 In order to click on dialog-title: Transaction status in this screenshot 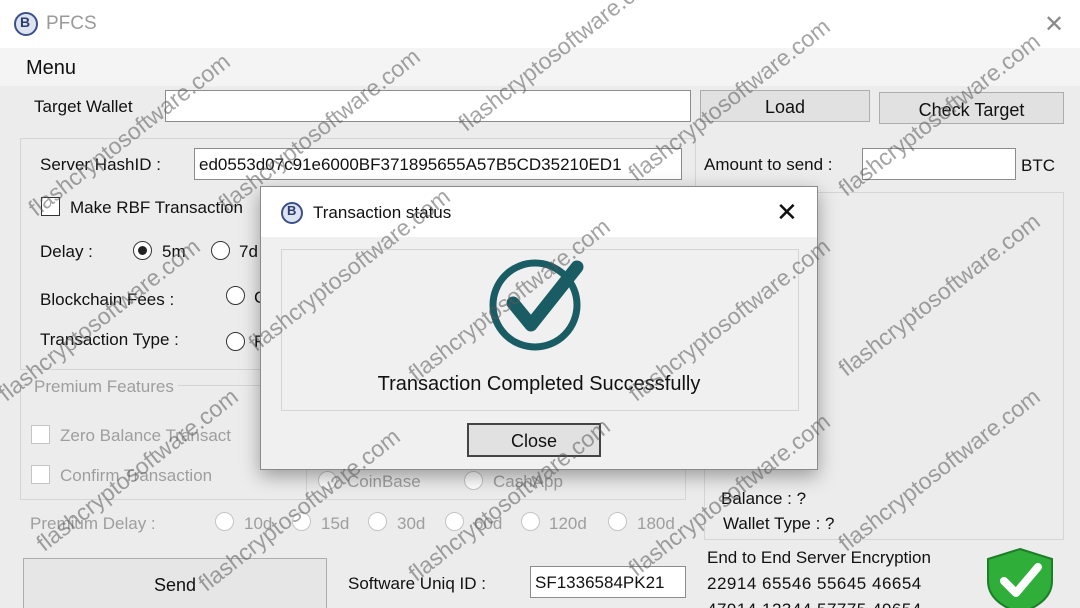, I will do `click(382, 212)`.